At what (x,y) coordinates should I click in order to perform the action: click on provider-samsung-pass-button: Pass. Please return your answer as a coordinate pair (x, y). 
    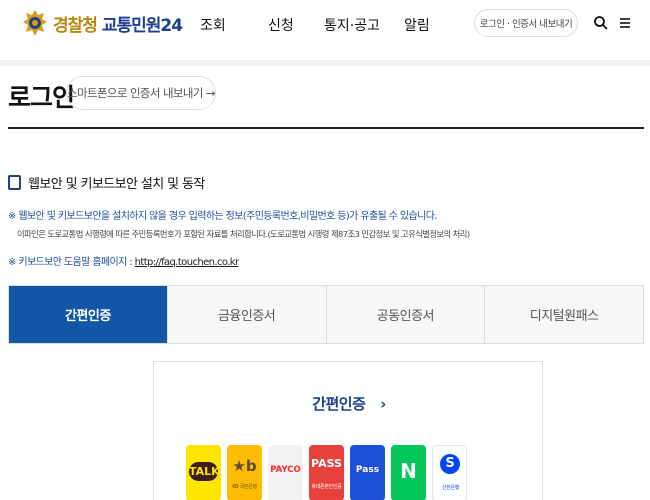
    Looking at the image, I should click on (367, 472).